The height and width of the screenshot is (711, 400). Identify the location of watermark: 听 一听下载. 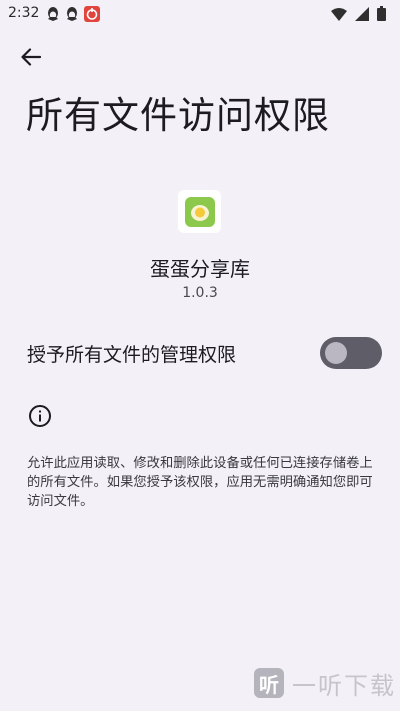
(320, 683).